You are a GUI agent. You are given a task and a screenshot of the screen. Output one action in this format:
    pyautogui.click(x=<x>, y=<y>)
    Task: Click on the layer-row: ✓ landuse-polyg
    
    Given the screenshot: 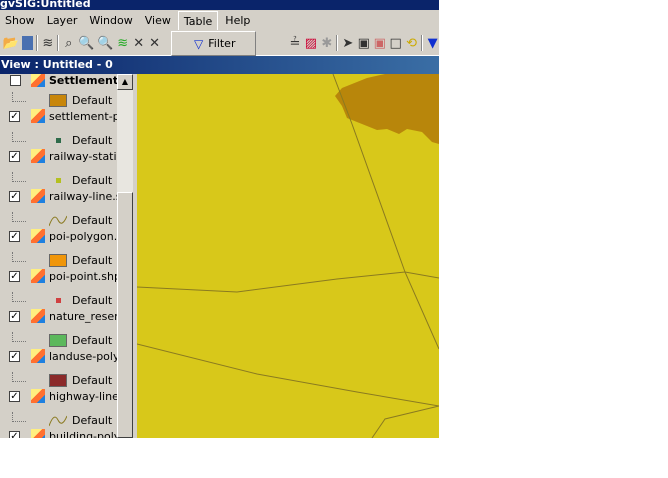 What is the action you would take?
    pyautogui.click(x=58, y=356)
    